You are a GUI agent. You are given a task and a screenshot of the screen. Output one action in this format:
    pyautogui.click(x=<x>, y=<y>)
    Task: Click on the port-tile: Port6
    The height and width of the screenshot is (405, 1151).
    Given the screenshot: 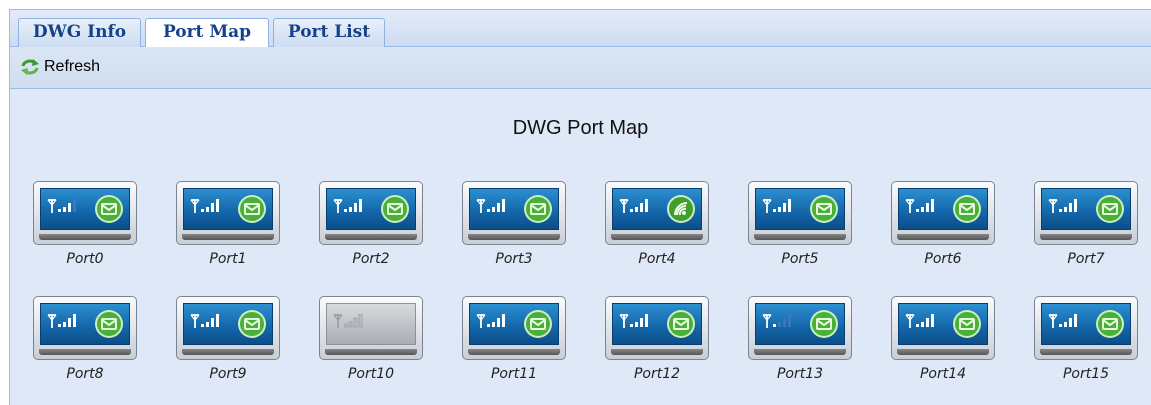 What is the action you would take?
    pyautogui.click(x=943, y=227)
    